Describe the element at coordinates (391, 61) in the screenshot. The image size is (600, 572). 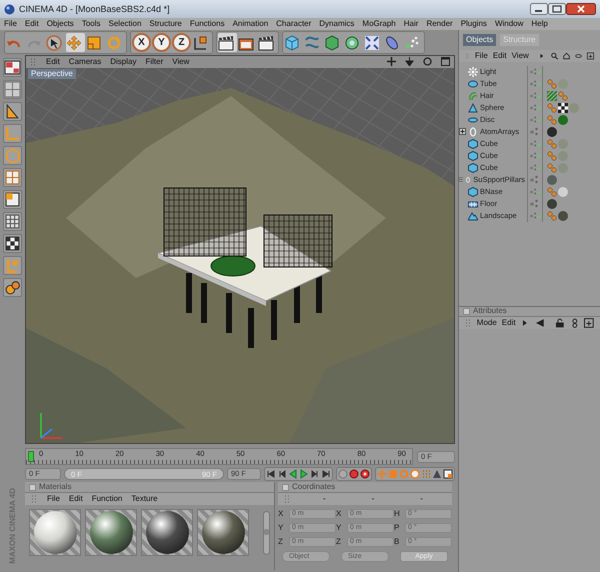
I see `move-arrows-icon` at that location.